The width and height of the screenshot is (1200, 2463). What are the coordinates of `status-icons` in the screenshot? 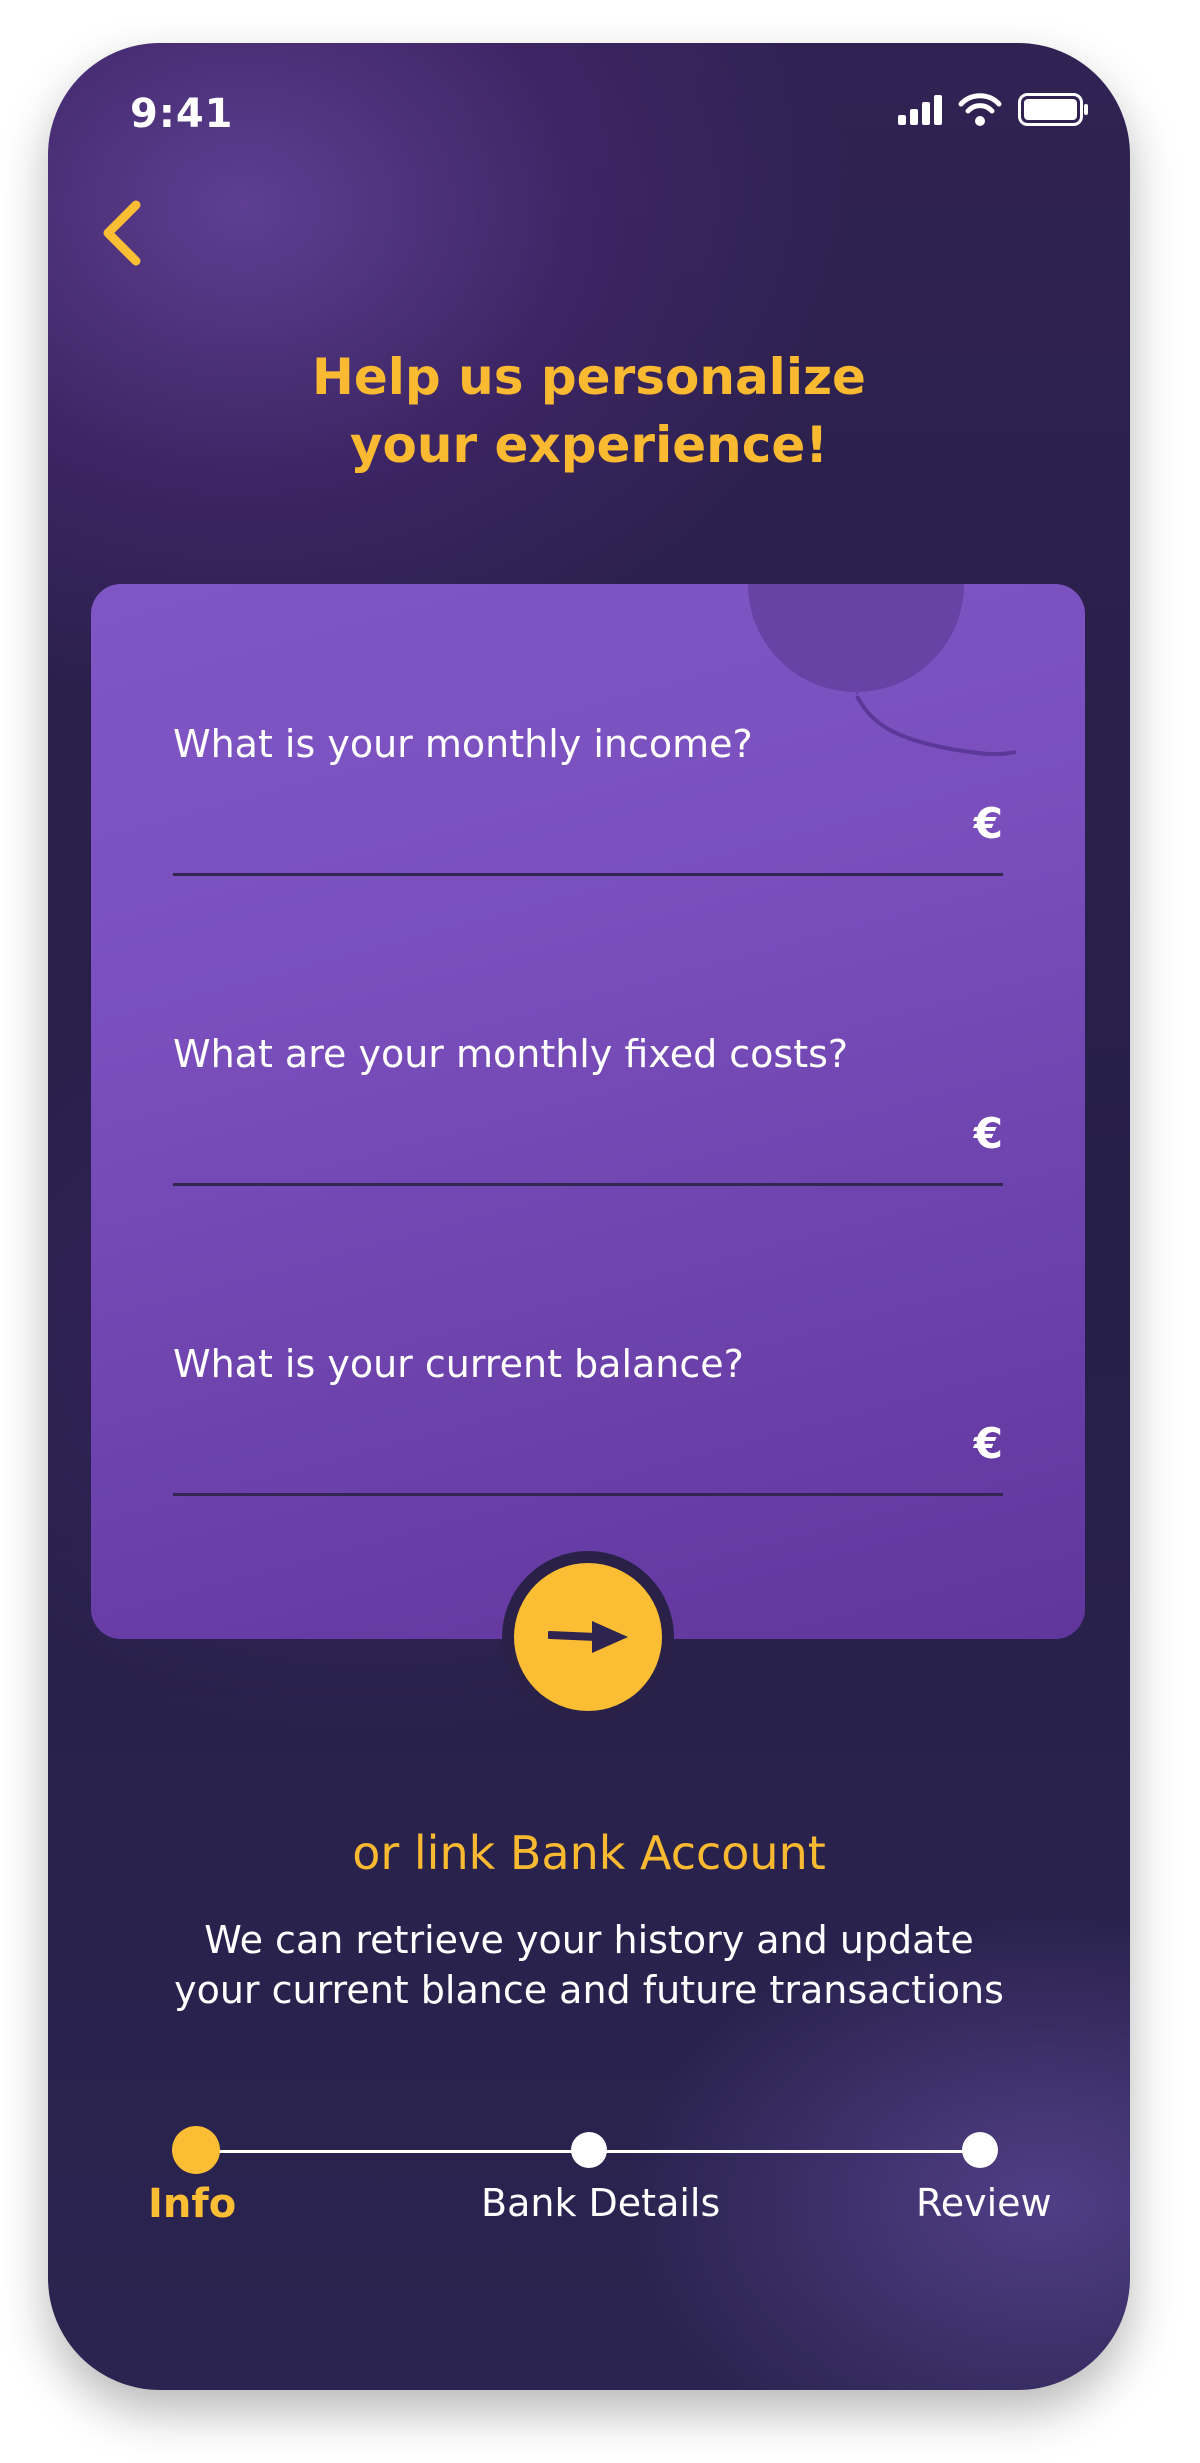 It's located at (1014, 111).